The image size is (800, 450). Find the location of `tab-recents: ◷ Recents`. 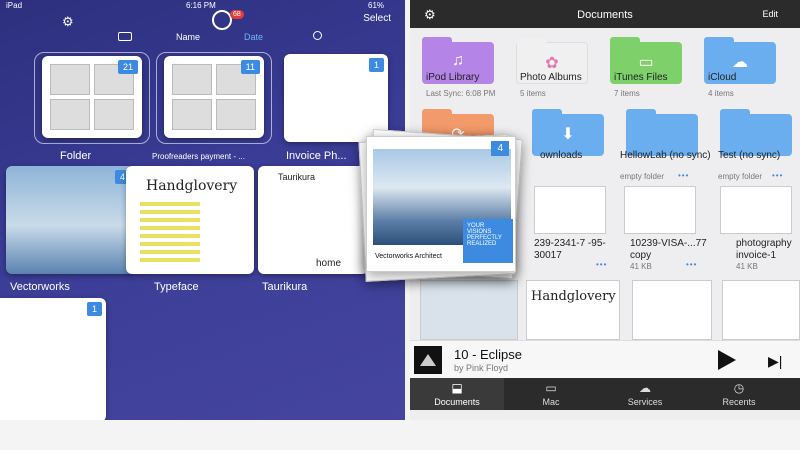

tab-recents: ◷ Recents is located at coordinates (739, 394).